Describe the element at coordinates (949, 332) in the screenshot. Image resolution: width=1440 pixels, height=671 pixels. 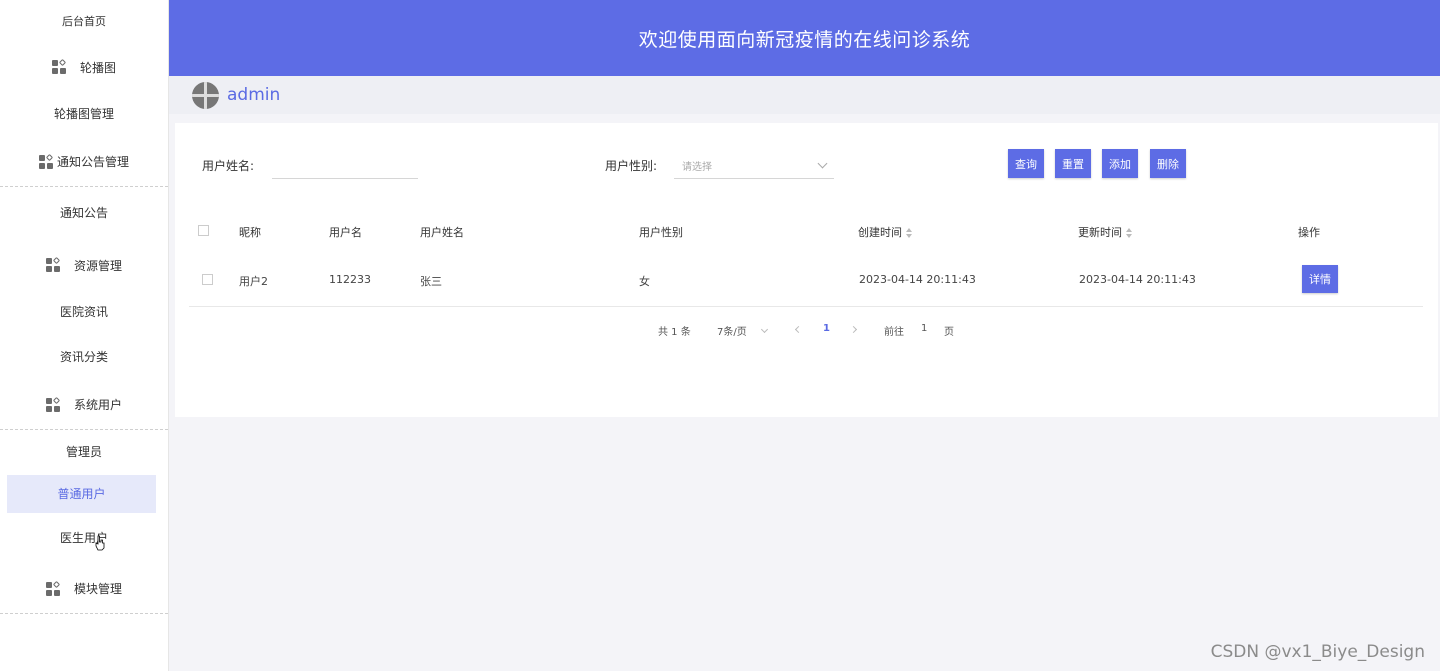
I see `page-suffix: 页` at that location.